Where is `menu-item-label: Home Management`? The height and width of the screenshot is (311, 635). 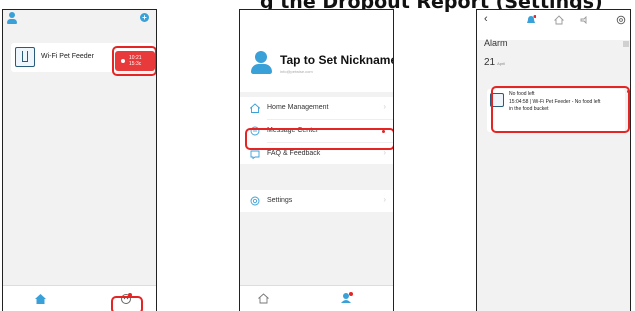 menu-item-label: Home Management is located at coordinates (298, 107).